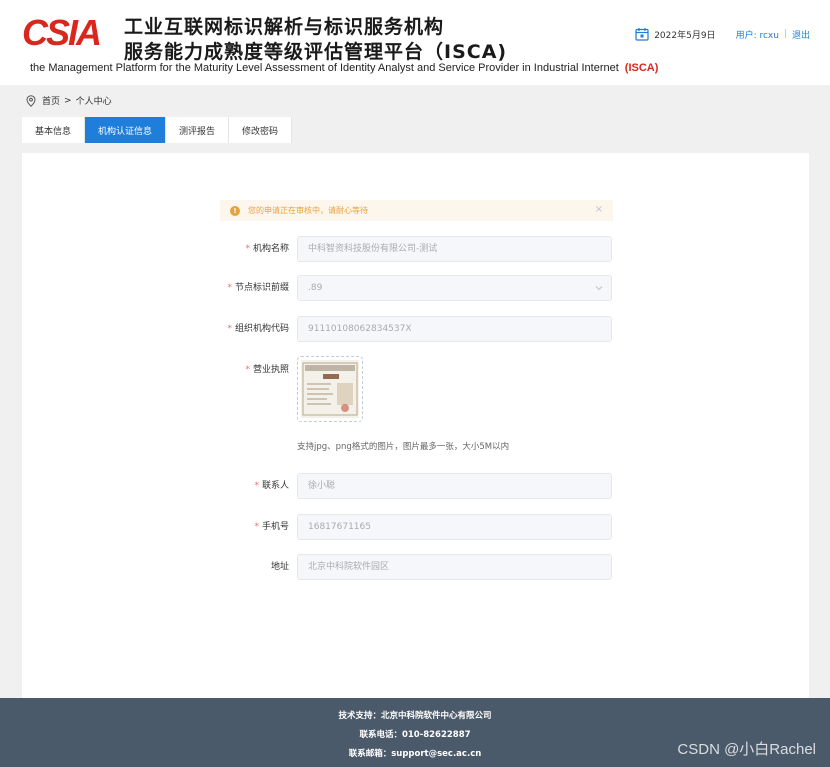  Describe the element at coordinates (261, 329) in the screenshot. I see `org-code-label-text: 组织机构代码` at that location.